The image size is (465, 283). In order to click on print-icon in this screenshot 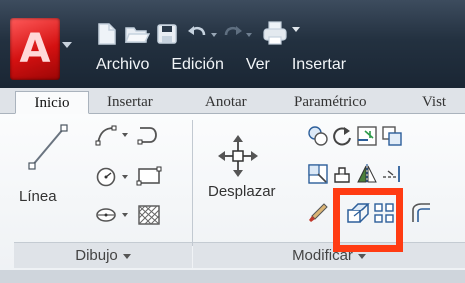, I will do `click(275, 32)`.